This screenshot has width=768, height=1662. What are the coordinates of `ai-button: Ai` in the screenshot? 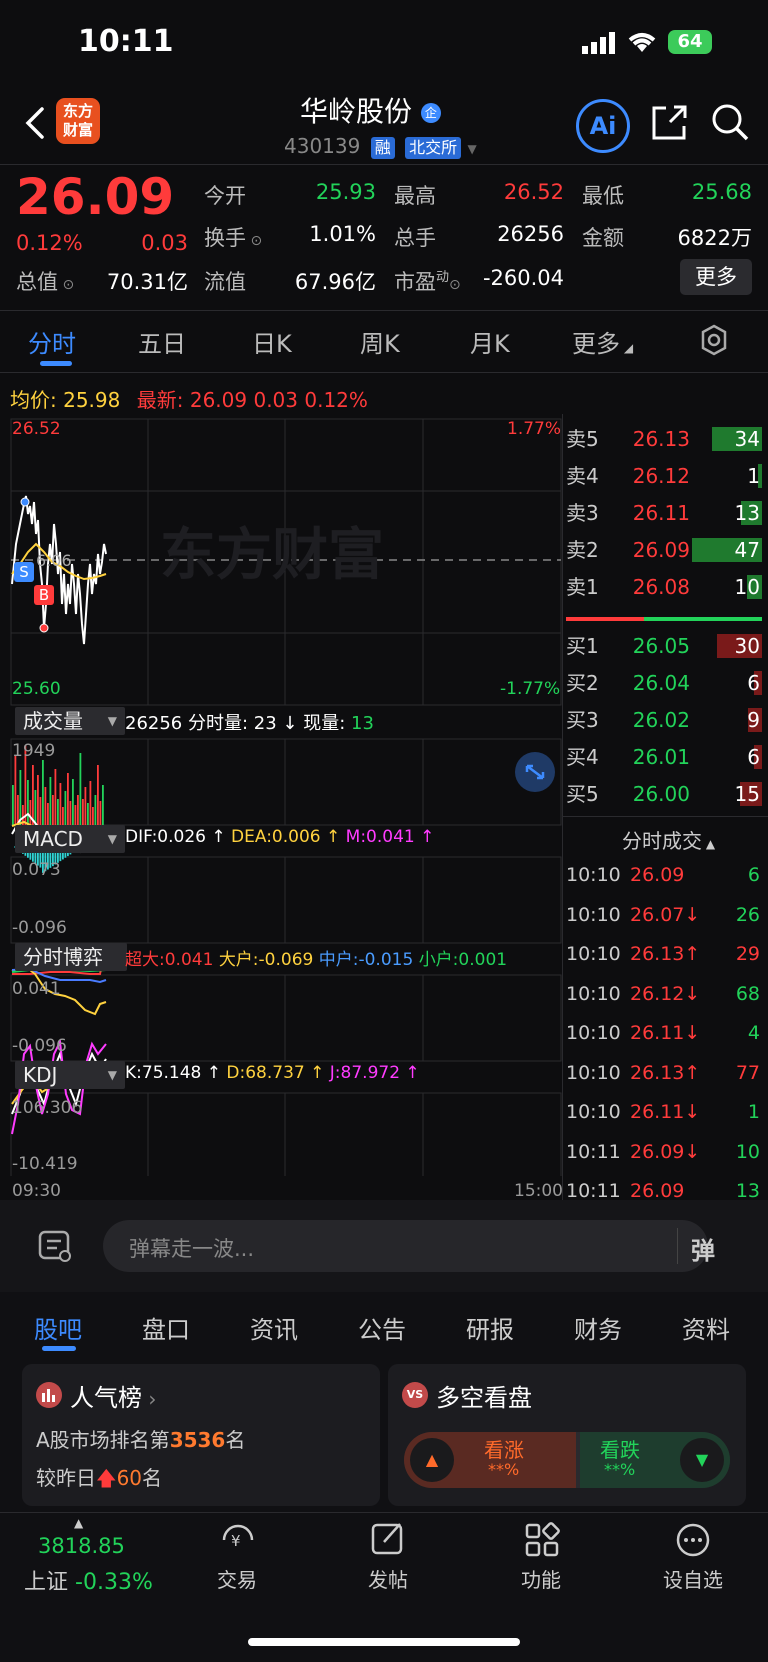 It's located at (603, 126).